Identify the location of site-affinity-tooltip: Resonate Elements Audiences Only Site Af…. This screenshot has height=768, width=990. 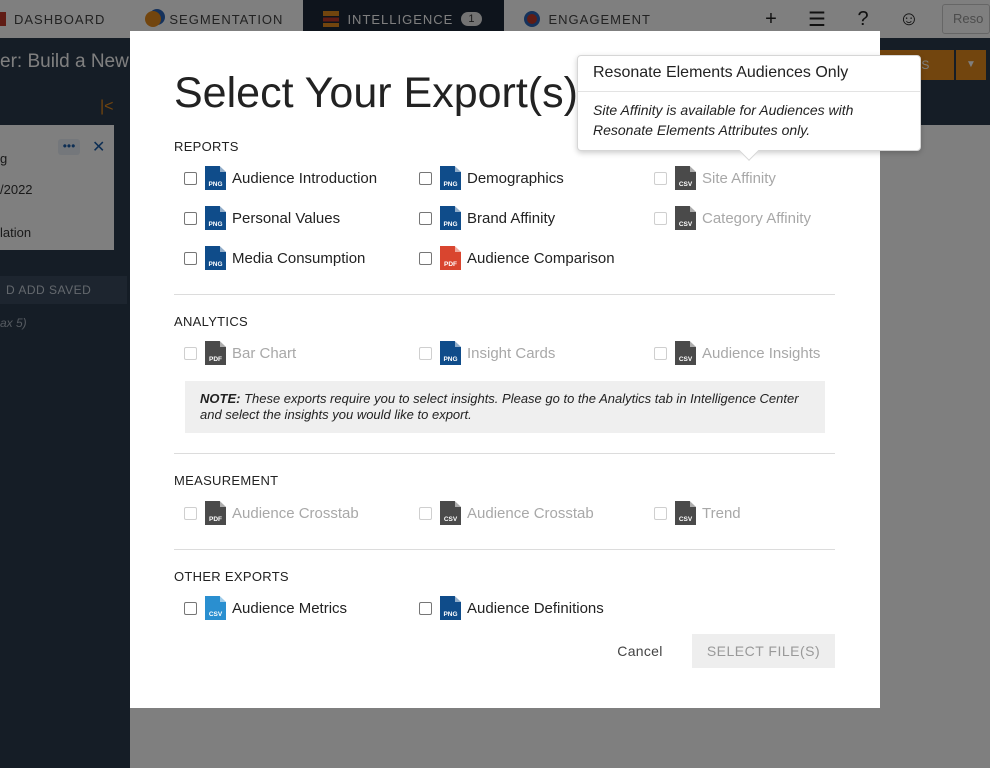
(749, 108).